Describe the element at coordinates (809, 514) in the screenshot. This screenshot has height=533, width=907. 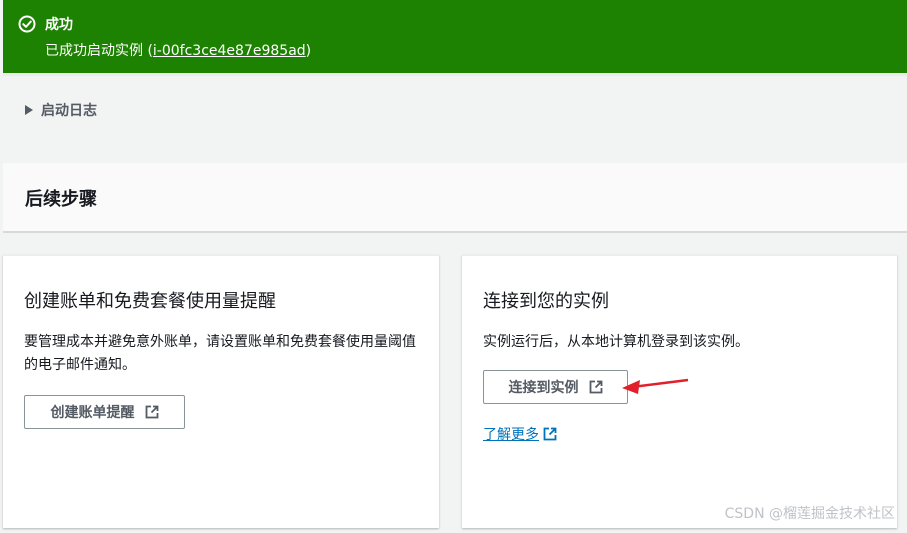
I see `csdn-watermark: CSDN @榴莲掘金技术社区` at that location.